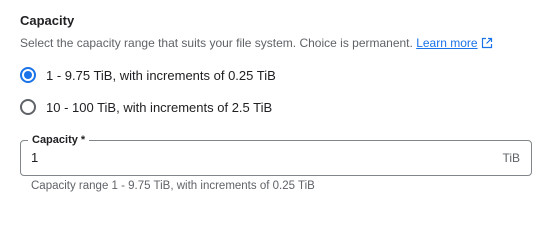 The height and width of the screenshot is (240, 554). What do you see at coordinates (487, 45) in the screenshot?
I see `external-link-icon` at bounding box center [487, 45].